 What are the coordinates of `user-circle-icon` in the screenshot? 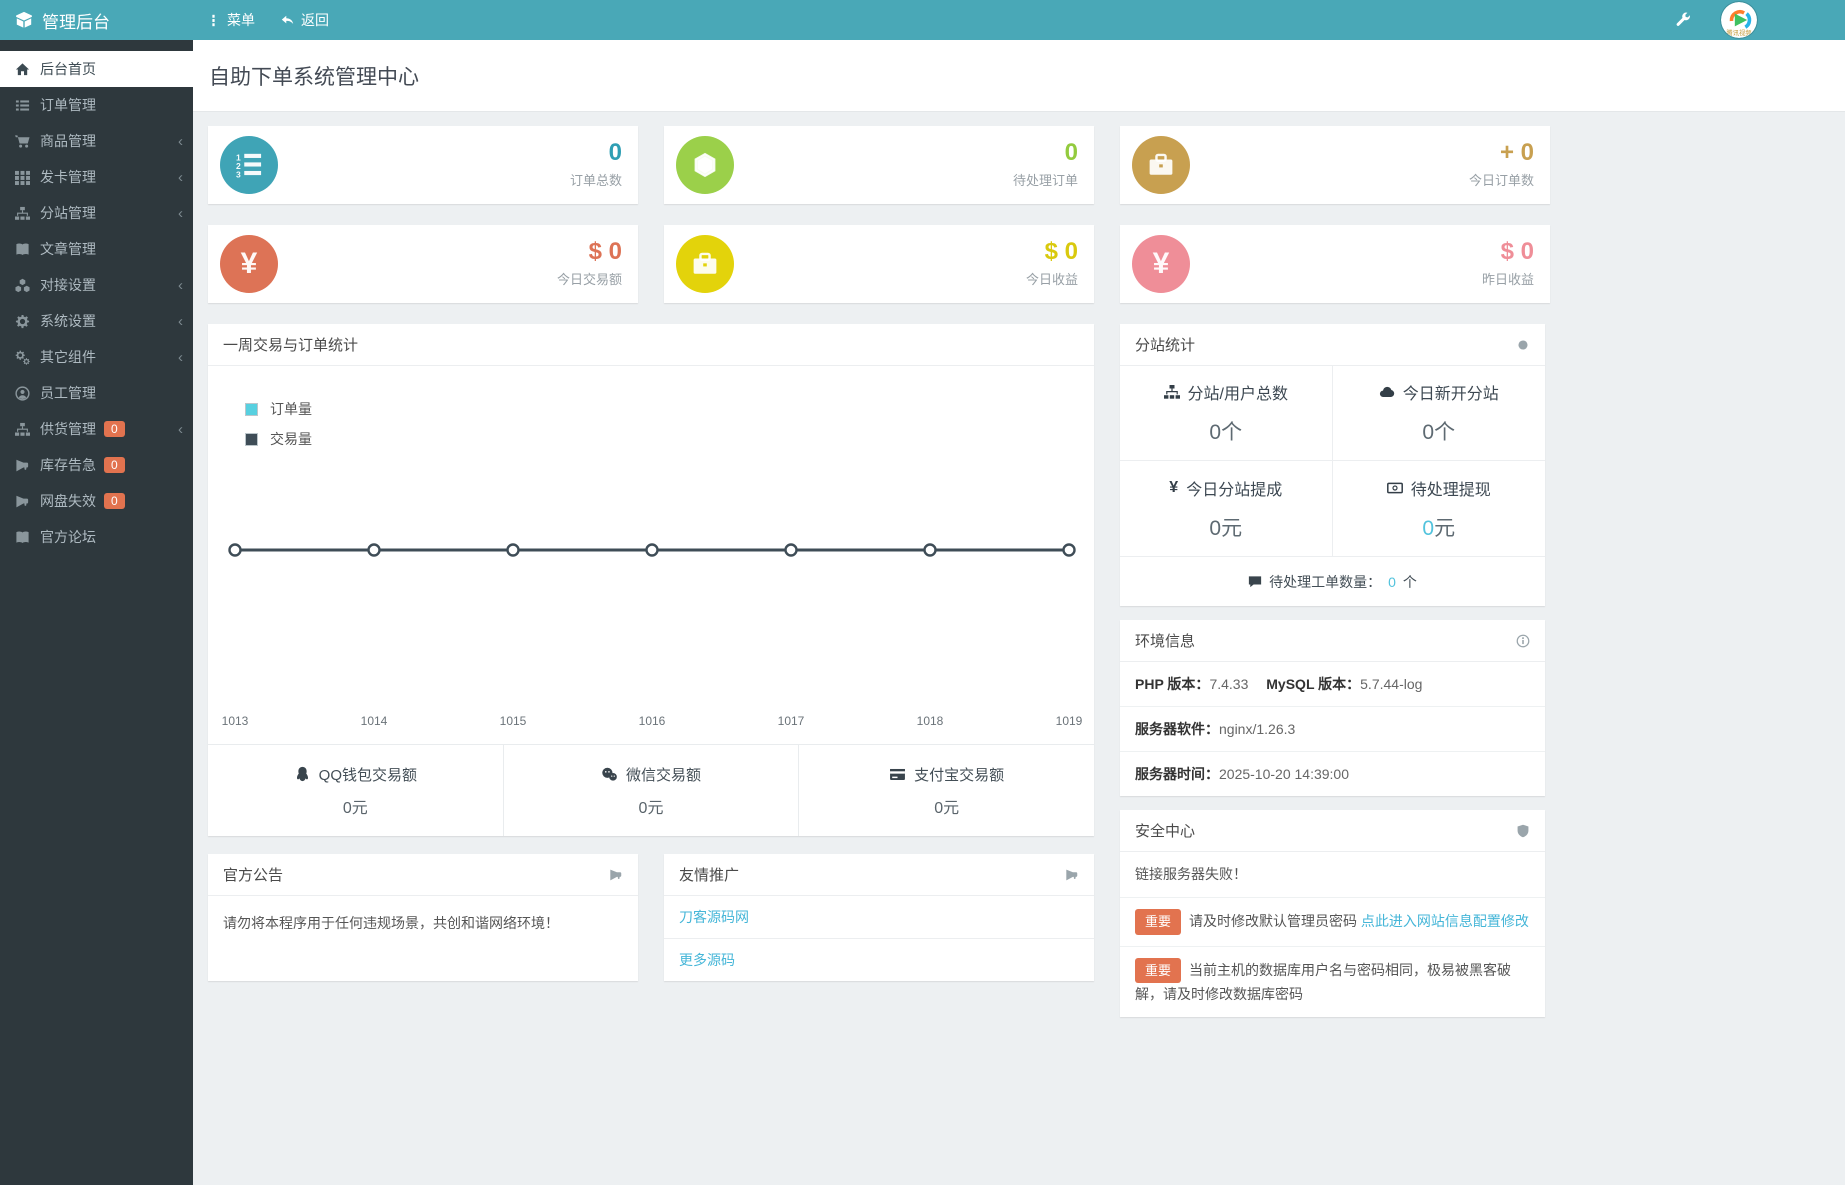 It's located at (22, 393).